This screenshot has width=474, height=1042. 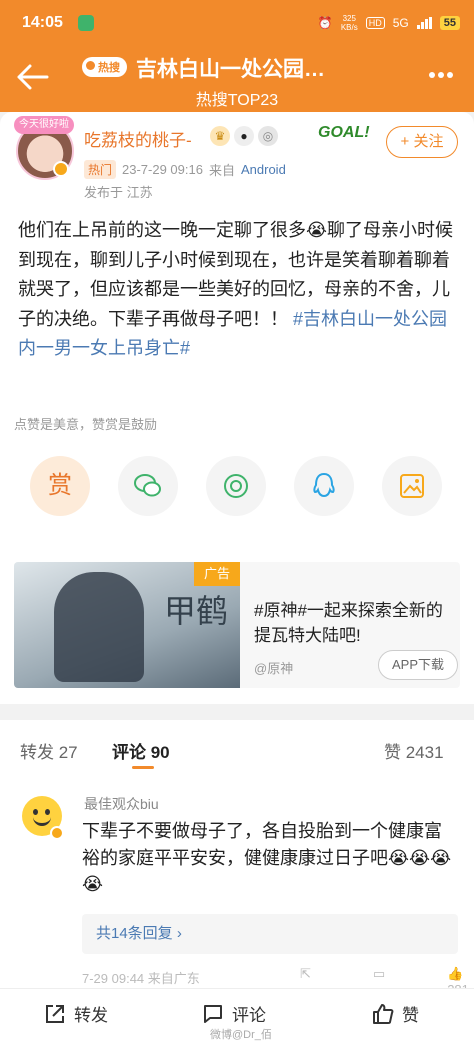 What do you see at coordinates (196, 611) in the screenshot?
I see `ad-image-text: 甲鹤` at bounding box center [196, 611].